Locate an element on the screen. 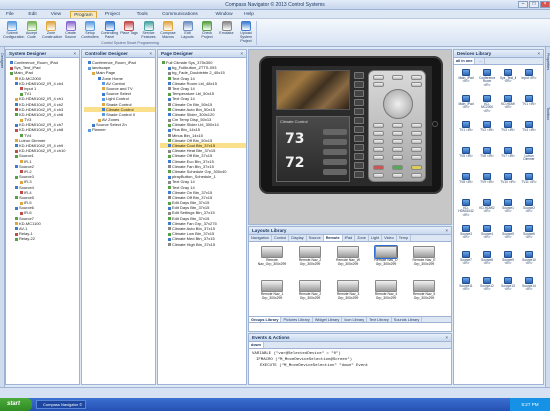 This screenshot has width=550, height=411. menu-item-file: File is located at coordinates (10, 14).